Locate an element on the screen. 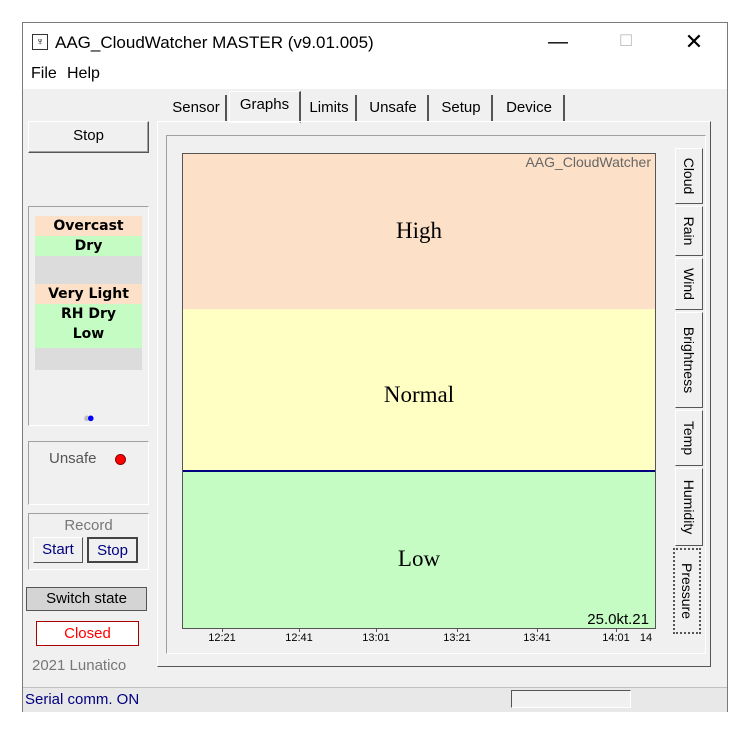 The image size is (750, 750). vtab-temp-label: Temp is located at coordinates (689, 438).